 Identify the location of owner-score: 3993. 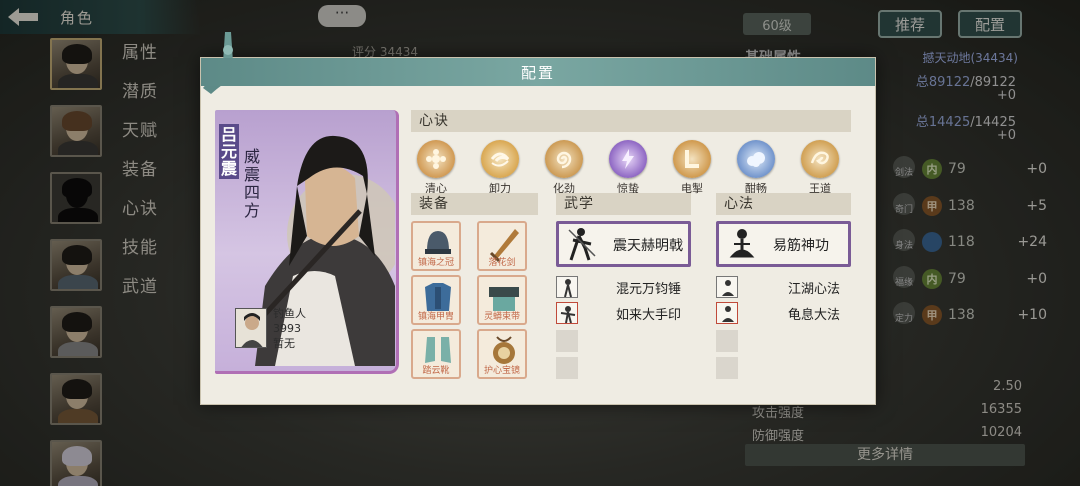
(287, 328).